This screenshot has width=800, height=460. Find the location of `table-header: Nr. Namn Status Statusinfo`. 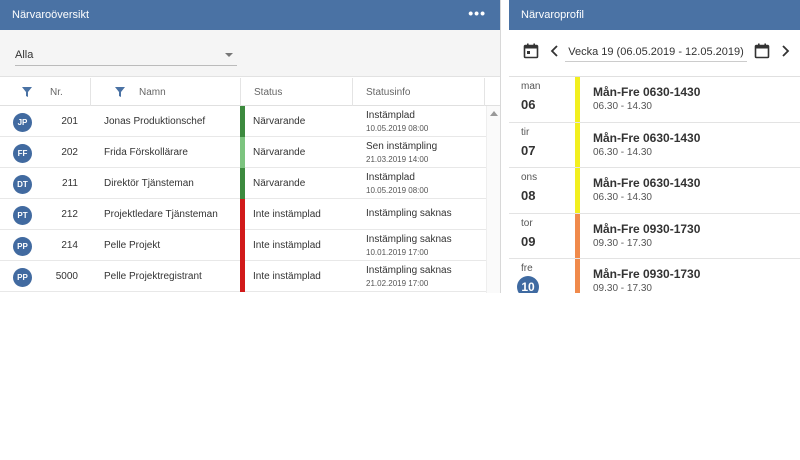

table-header: Nr. Namn Status Statusinfo is located at coordinates (250, 92).